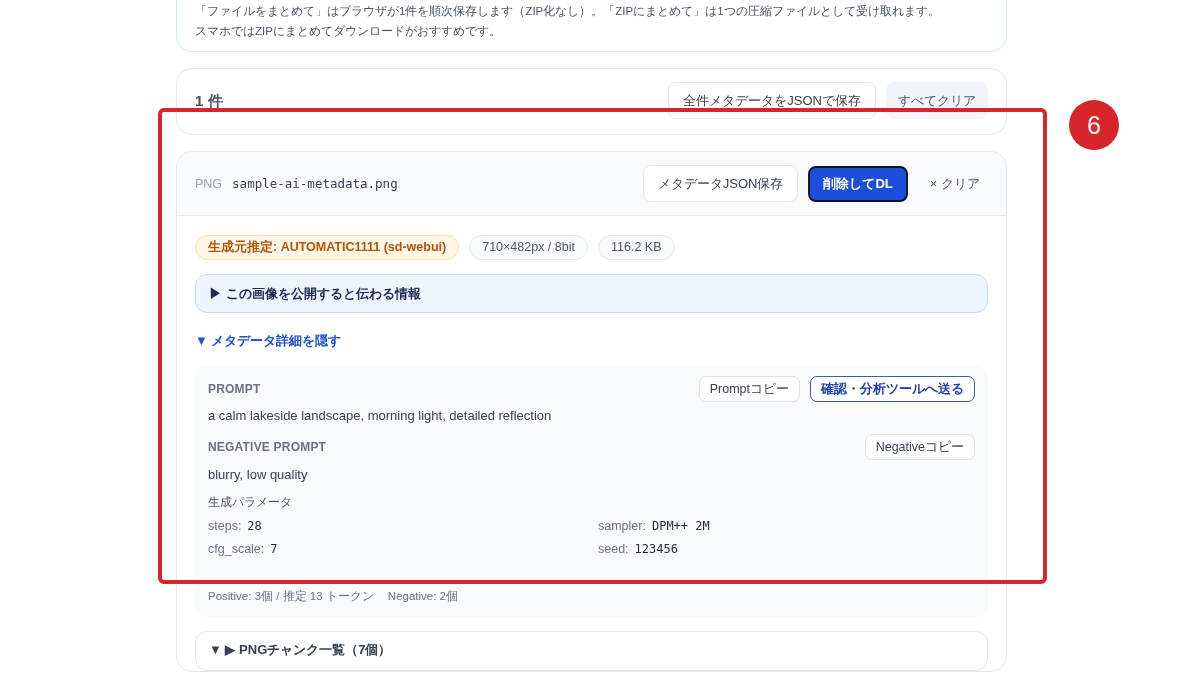 The height and width of the screenshot is (675, 1200). I want to click on chunk-list-toggle: ▼ ▶ PNGチャンク一覧（7個）, so click(300, 649).